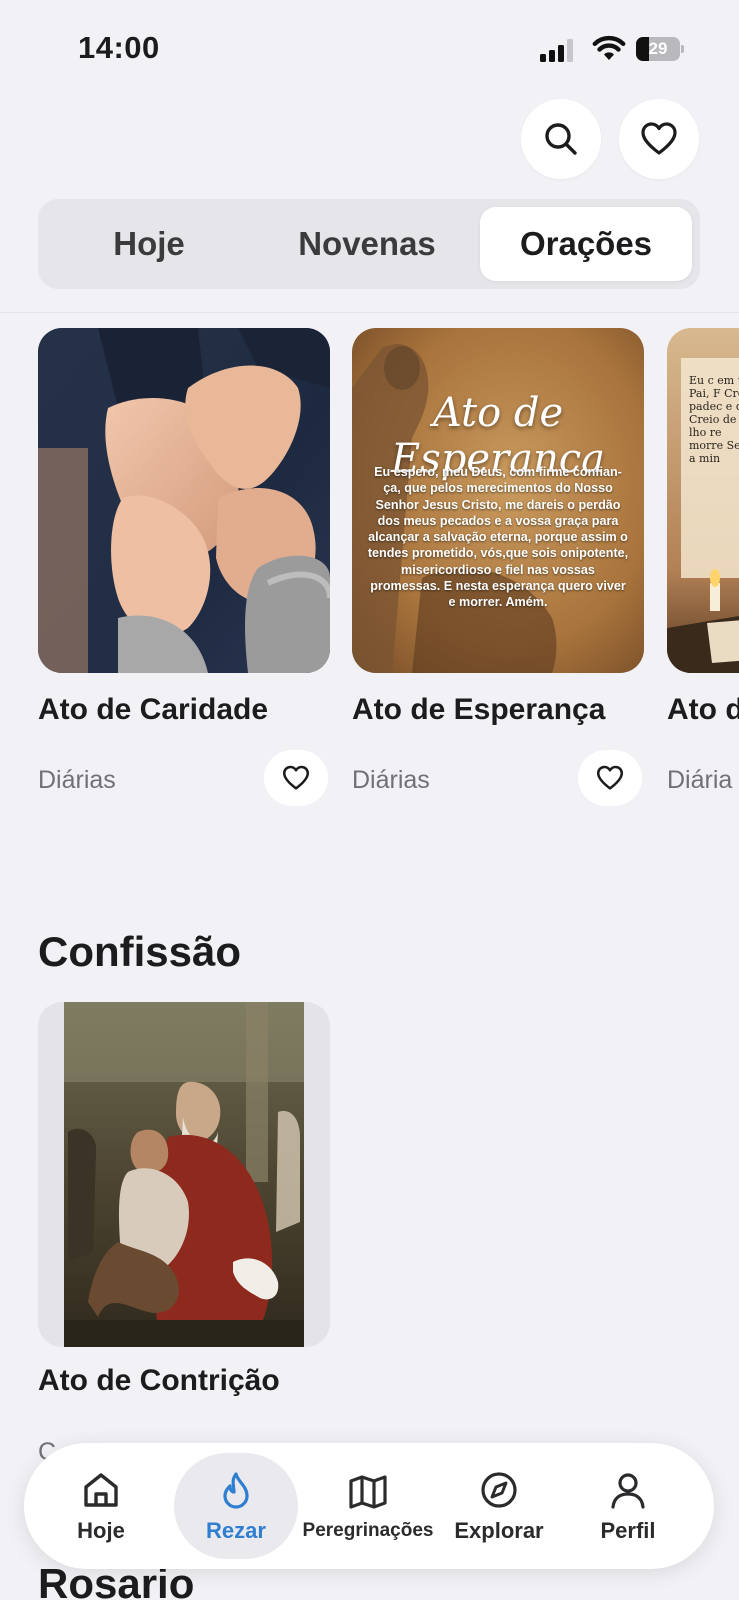 Image resolution: width=739 pixels, height=1600 pixels. I want to click on signal-icon, so click(558, 50).